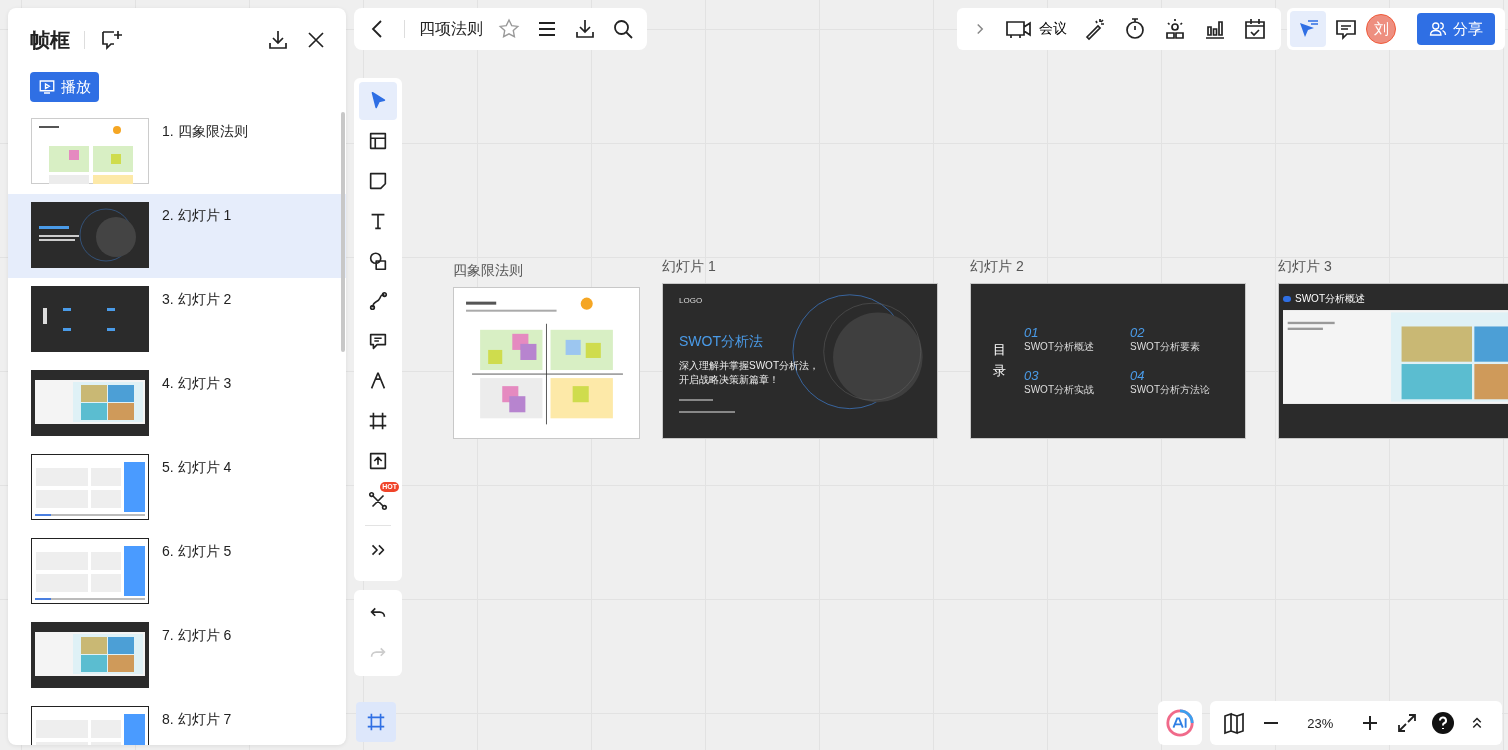 The width and height of the screenshot is (1508, 750). What do you see at coordinates (177, 236) in the screenshot?
I see `frame-list-item: 2. 幻灯片 1` at bounding box center [177, 236].